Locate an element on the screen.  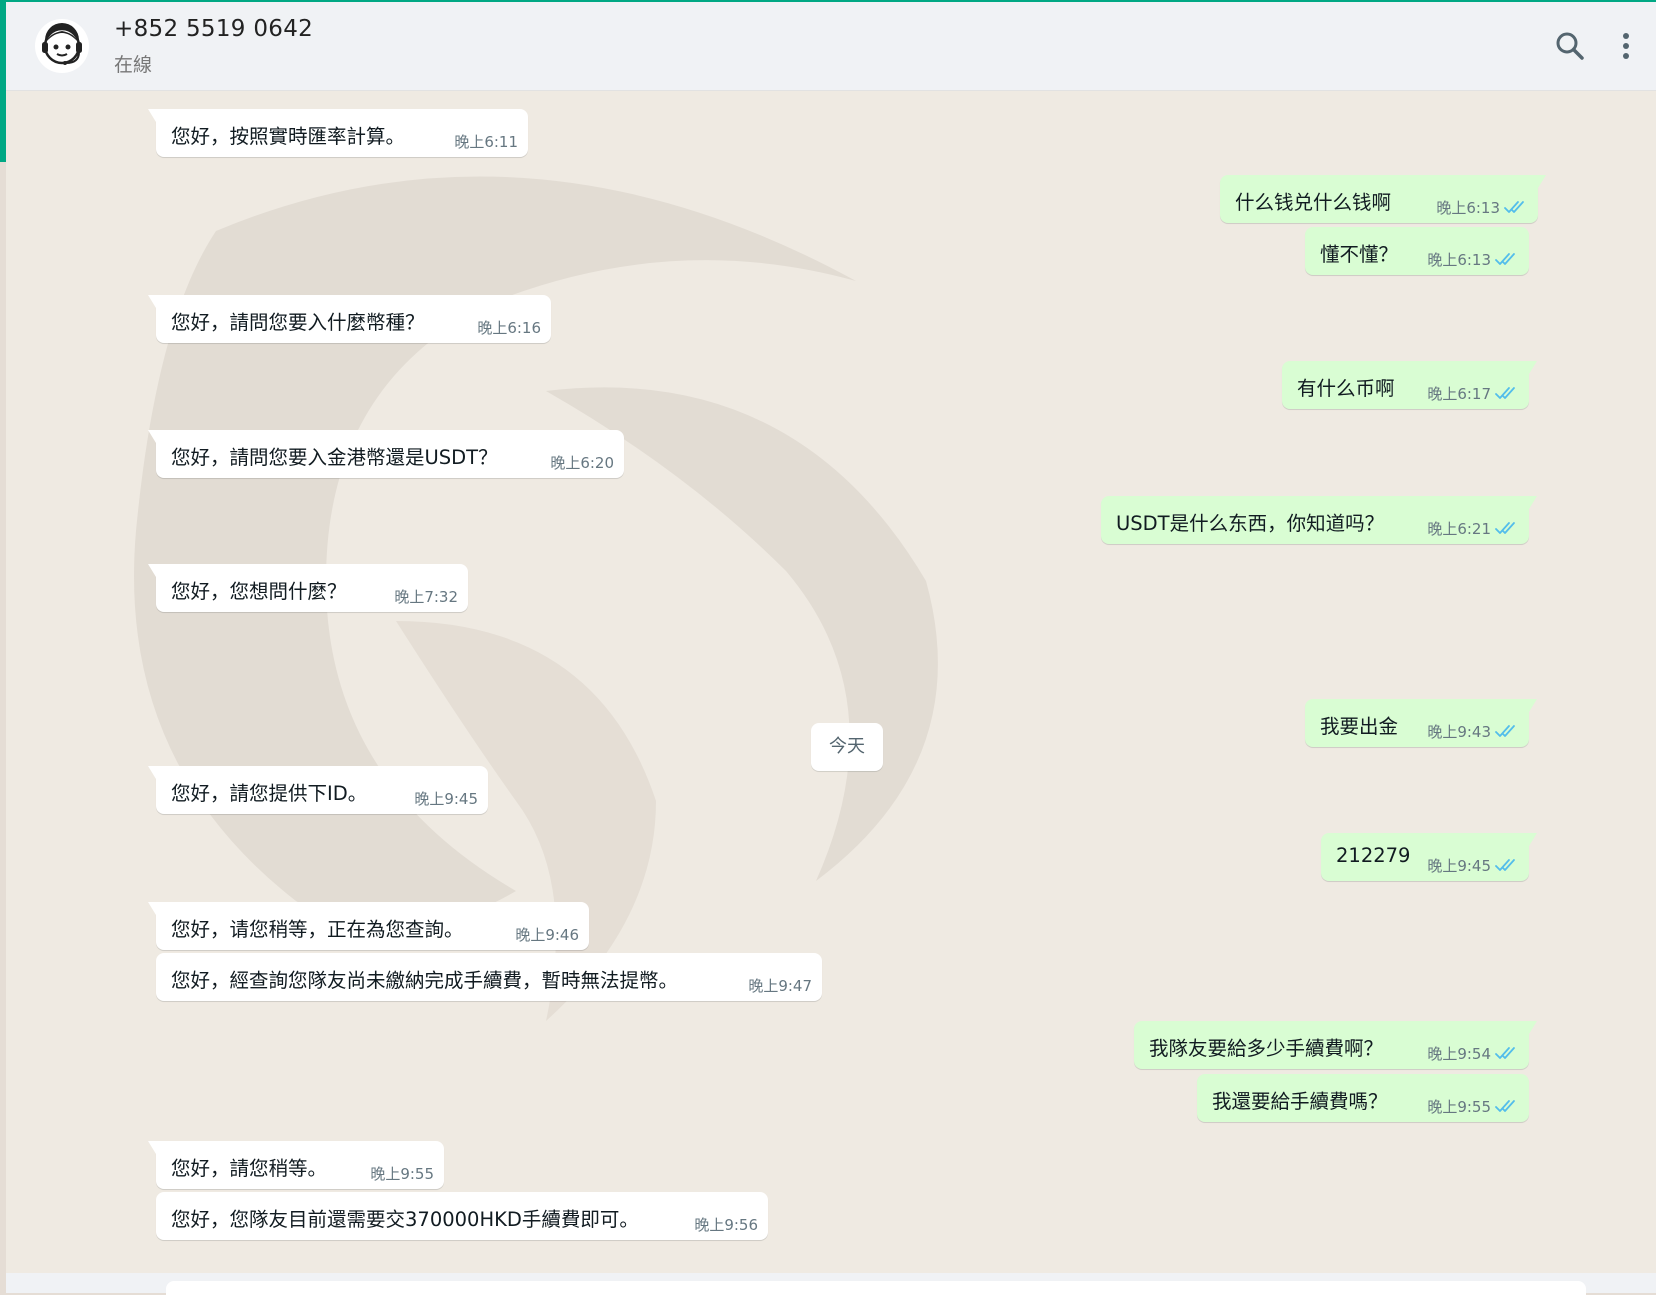
message-text: 我要出金 is located at coordinates (1359, 726).